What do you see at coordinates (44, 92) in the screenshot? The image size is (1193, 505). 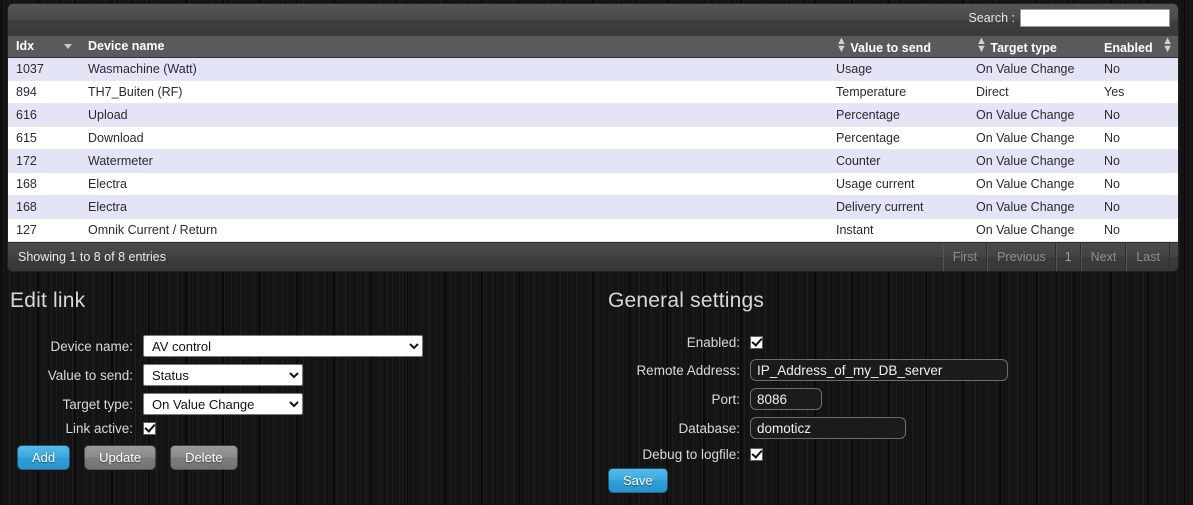 I see `cell-idx: 894` at bounding box center [44, 92].